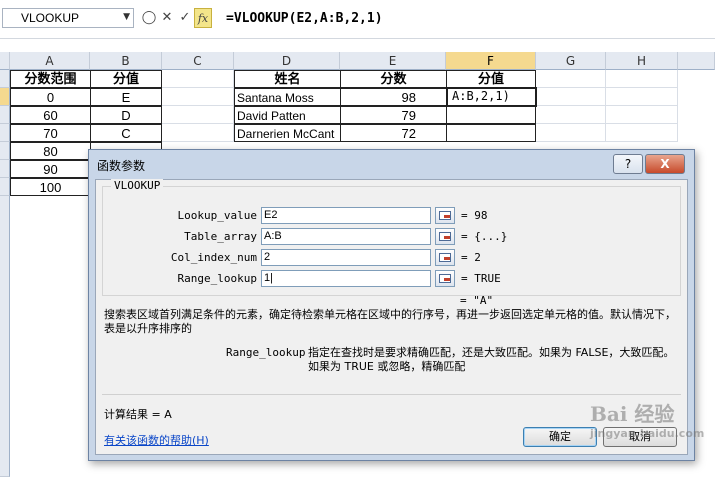  What do you see at coordinates (168, 414) in the screenshot?
I see `calculation-result-value: A` at bounding box center [168, 414].